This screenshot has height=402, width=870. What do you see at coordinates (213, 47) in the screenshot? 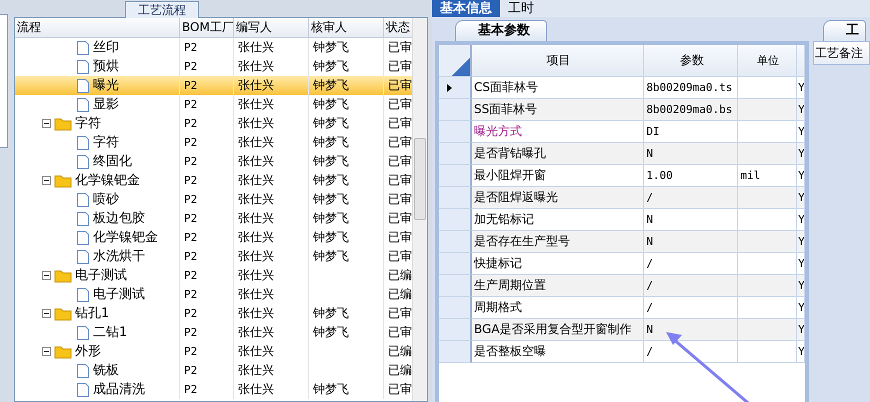
I see `tree-row: 丝印 P2 张仕兴 钟梦飞 已审` at bounding box center [213, 47].